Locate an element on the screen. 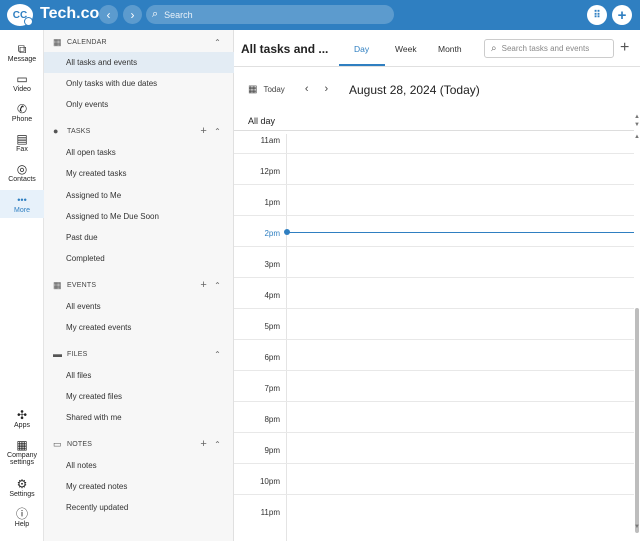  hour-label: 2pm is located at coordinates (272, 233).